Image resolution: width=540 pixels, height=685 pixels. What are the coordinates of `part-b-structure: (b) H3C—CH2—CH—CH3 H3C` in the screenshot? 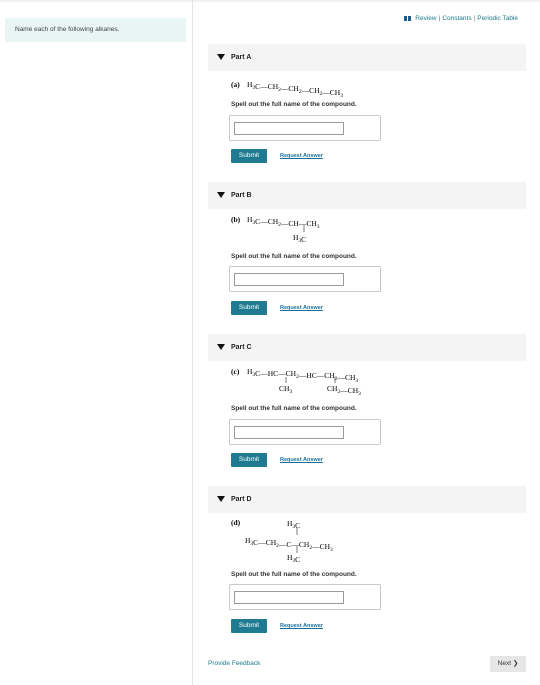 It's located at (275, 229).